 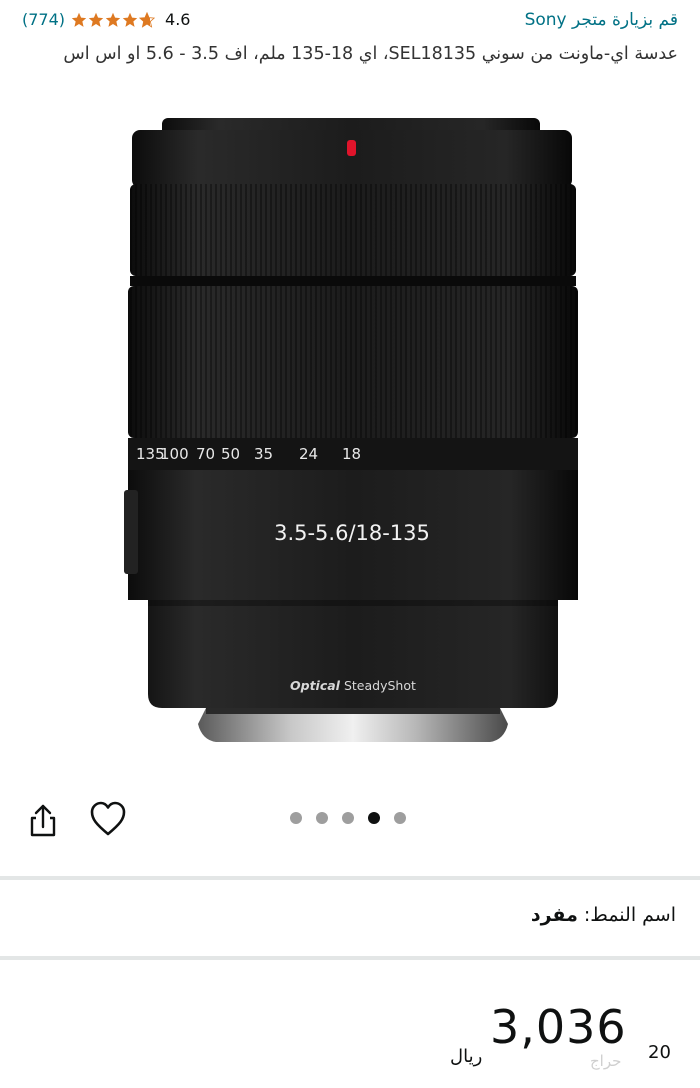 I want to click on carousel-dot-active, so click(x=374, y=818).